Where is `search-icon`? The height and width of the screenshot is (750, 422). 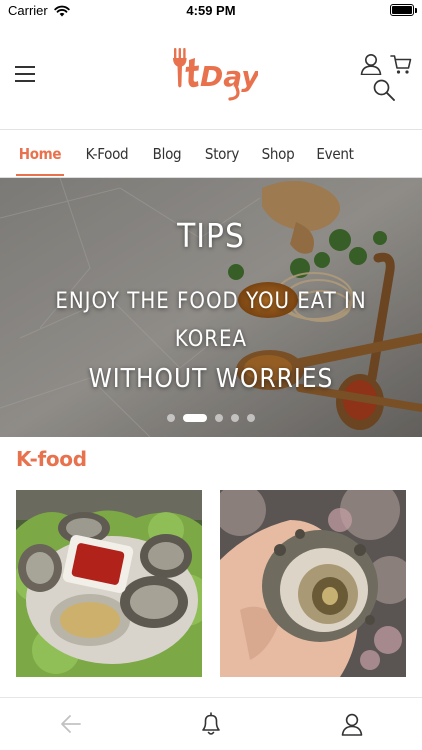 search-icon is located at coordinates (384, 90).